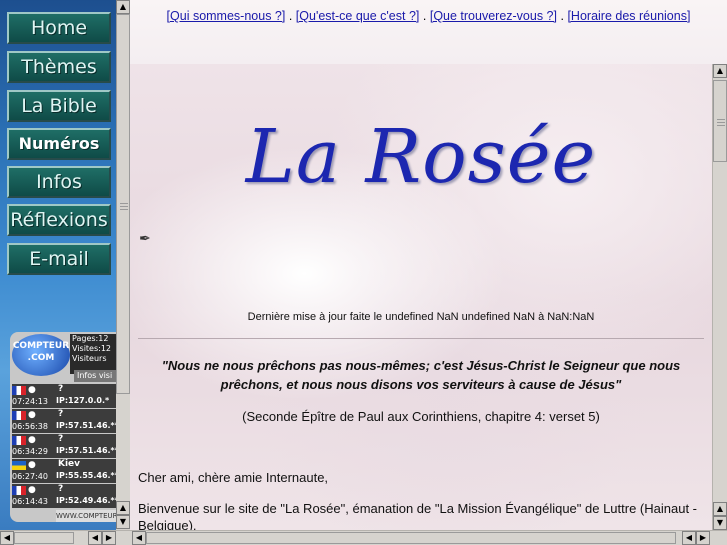 The height and width of the screenshot is (545, 727). What do you see at coordinates (493, 16) in the screenshot?
I see `link-que-trouverez-vous: [Que trouverez-vous ?]` at bounding box center [493, 16].